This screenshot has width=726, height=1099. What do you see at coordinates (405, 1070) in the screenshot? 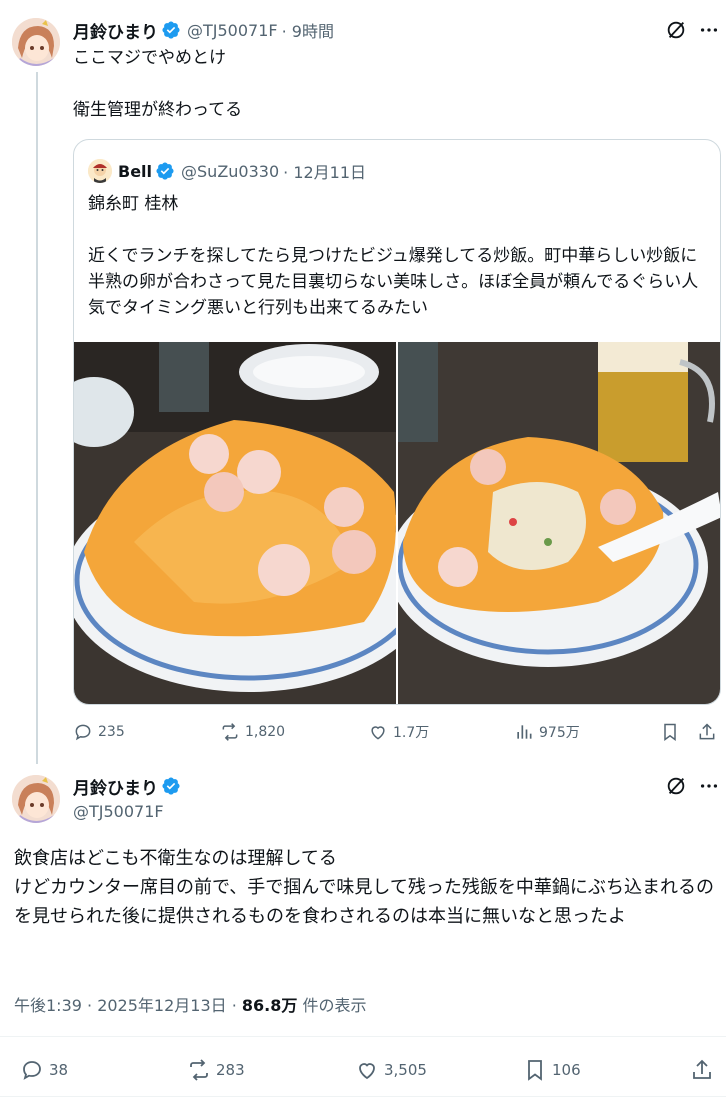
I see `like-count: 3,505` at bounding box center [405, 1070].